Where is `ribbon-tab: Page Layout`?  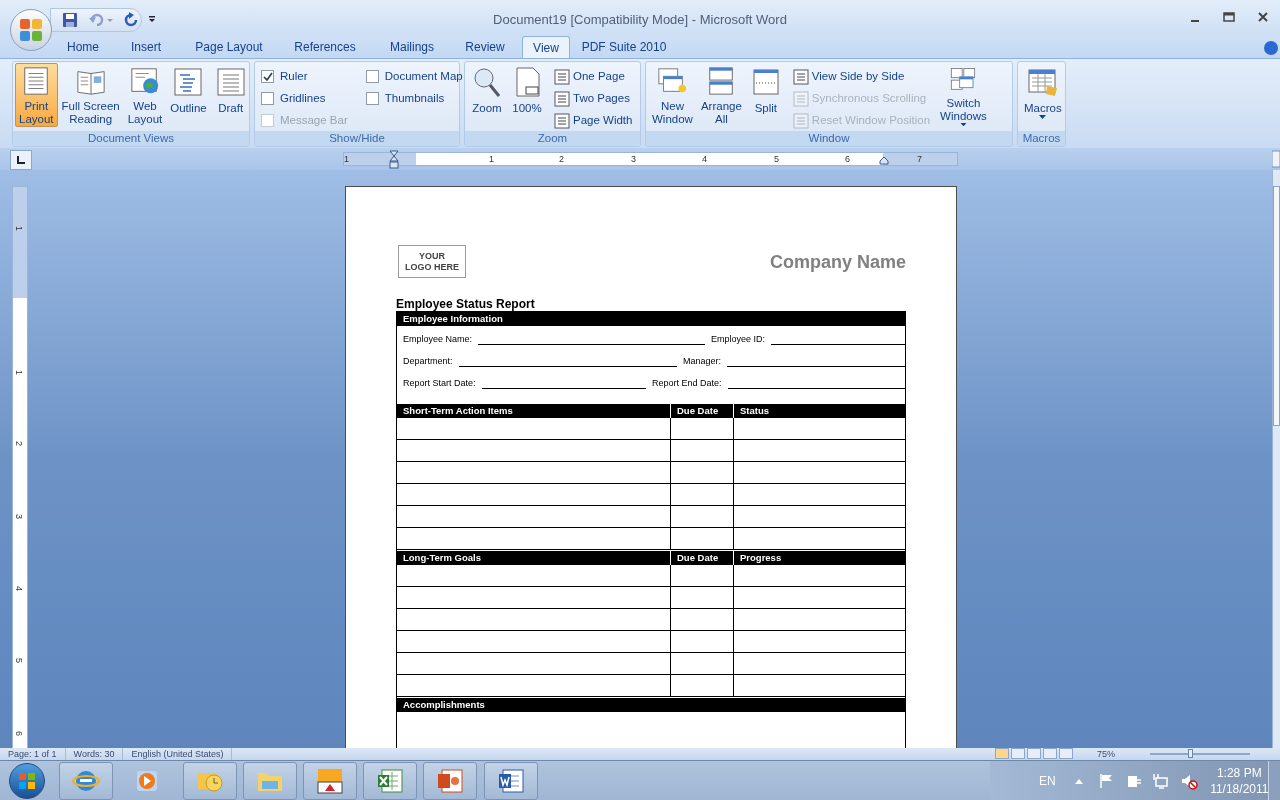 ribbon-tab: Page Layout is located at coordinates (229, 47).